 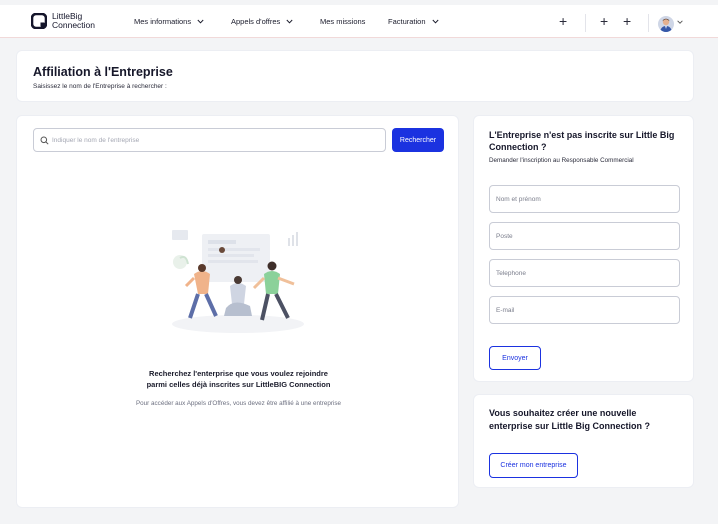 What do you see at coordinates (515, 358) in the screenshot?
I see `send-button: Envoyer` at bounding box center [515, 358].